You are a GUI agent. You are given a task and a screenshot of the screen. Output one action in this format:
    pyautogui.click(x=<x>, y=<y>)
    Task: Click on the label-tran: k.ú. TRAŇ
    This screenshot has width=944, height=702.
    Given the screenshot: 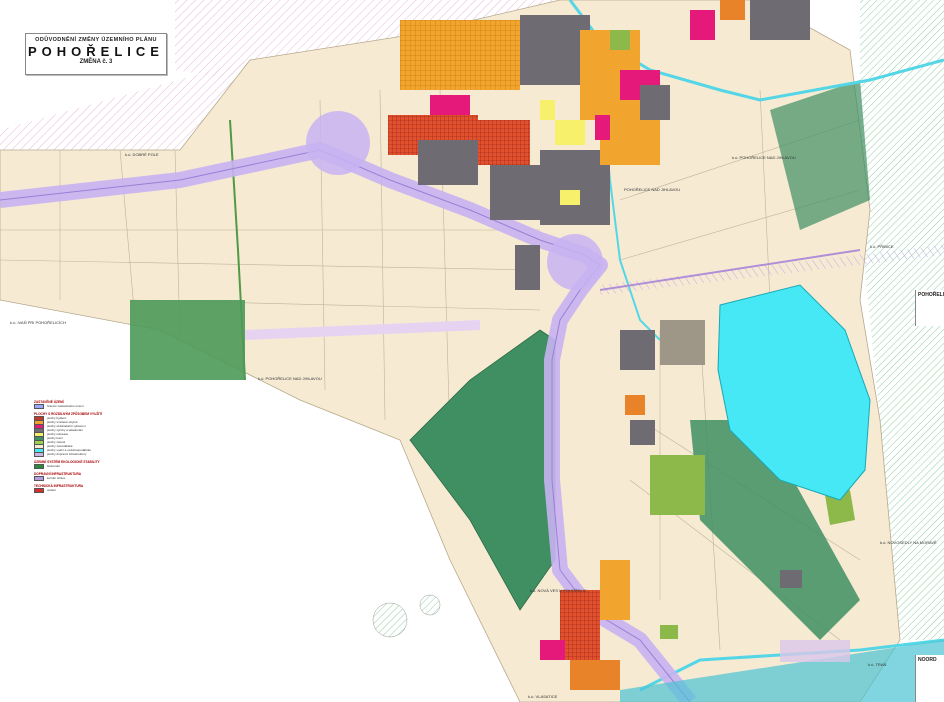 What is the action you would take?
    pyautogui.click(x=877, y=664)
    